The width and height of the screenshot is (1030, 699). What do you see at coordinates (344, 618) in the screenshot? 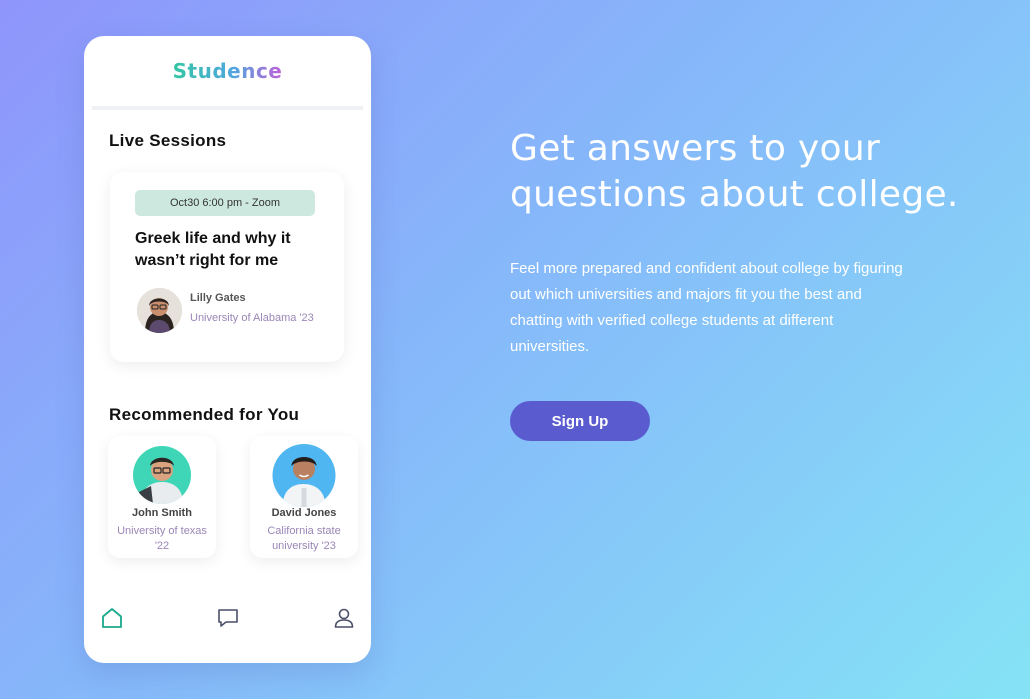
I see `profile-icon` at bounding box center [344, 618].